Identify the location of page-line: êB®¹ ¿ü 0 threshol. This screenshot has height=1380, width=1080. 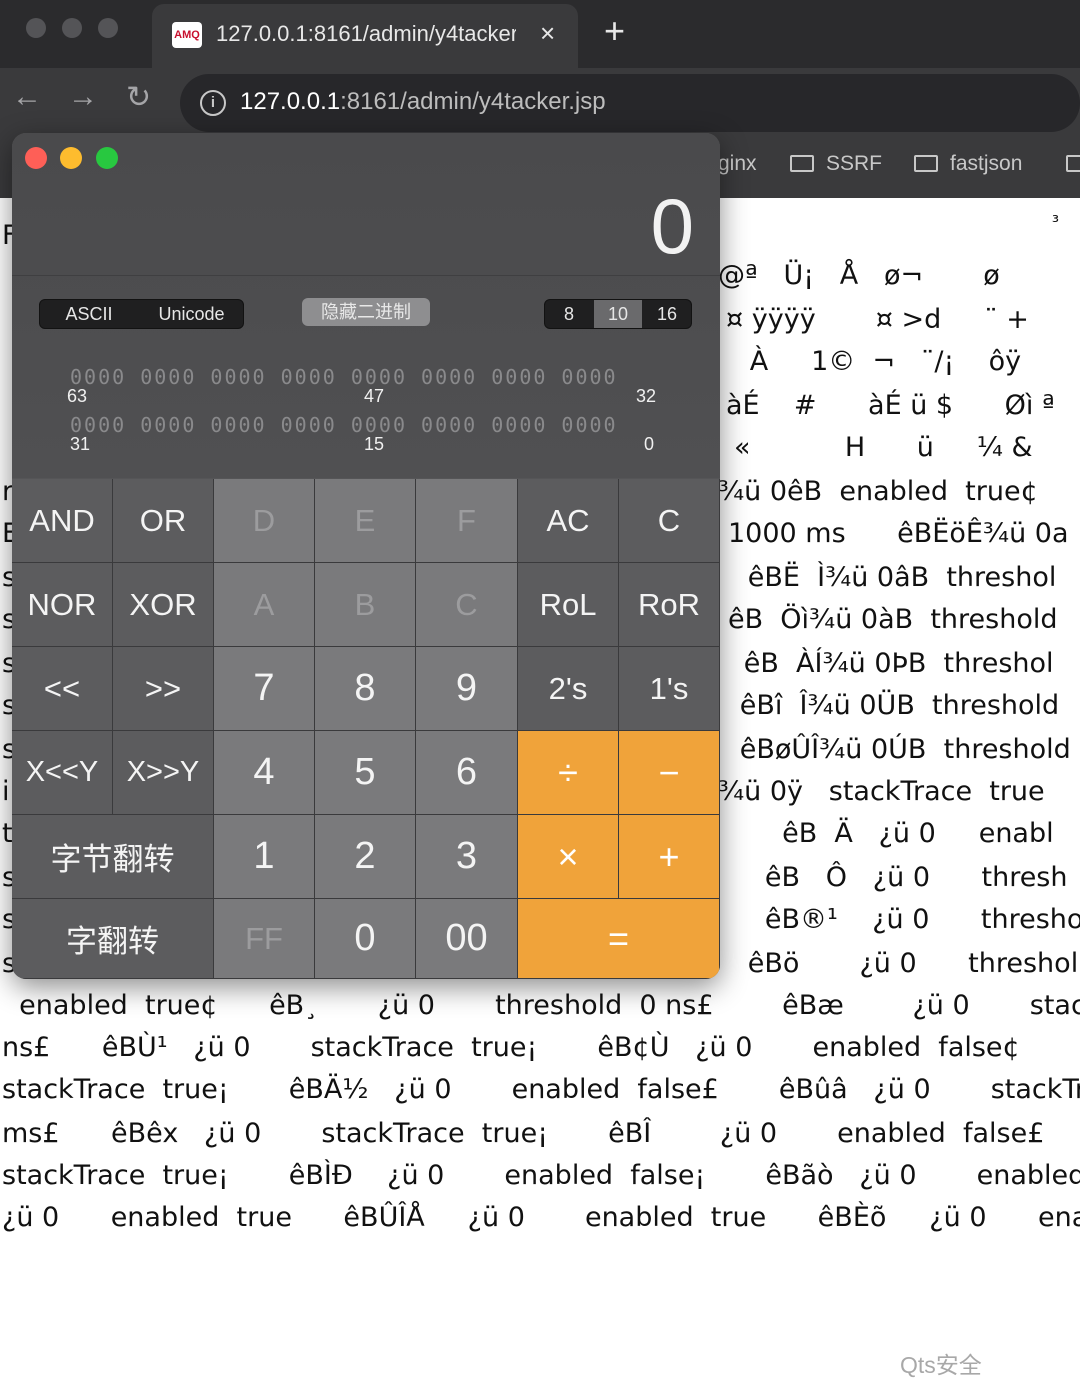
(901, 919).